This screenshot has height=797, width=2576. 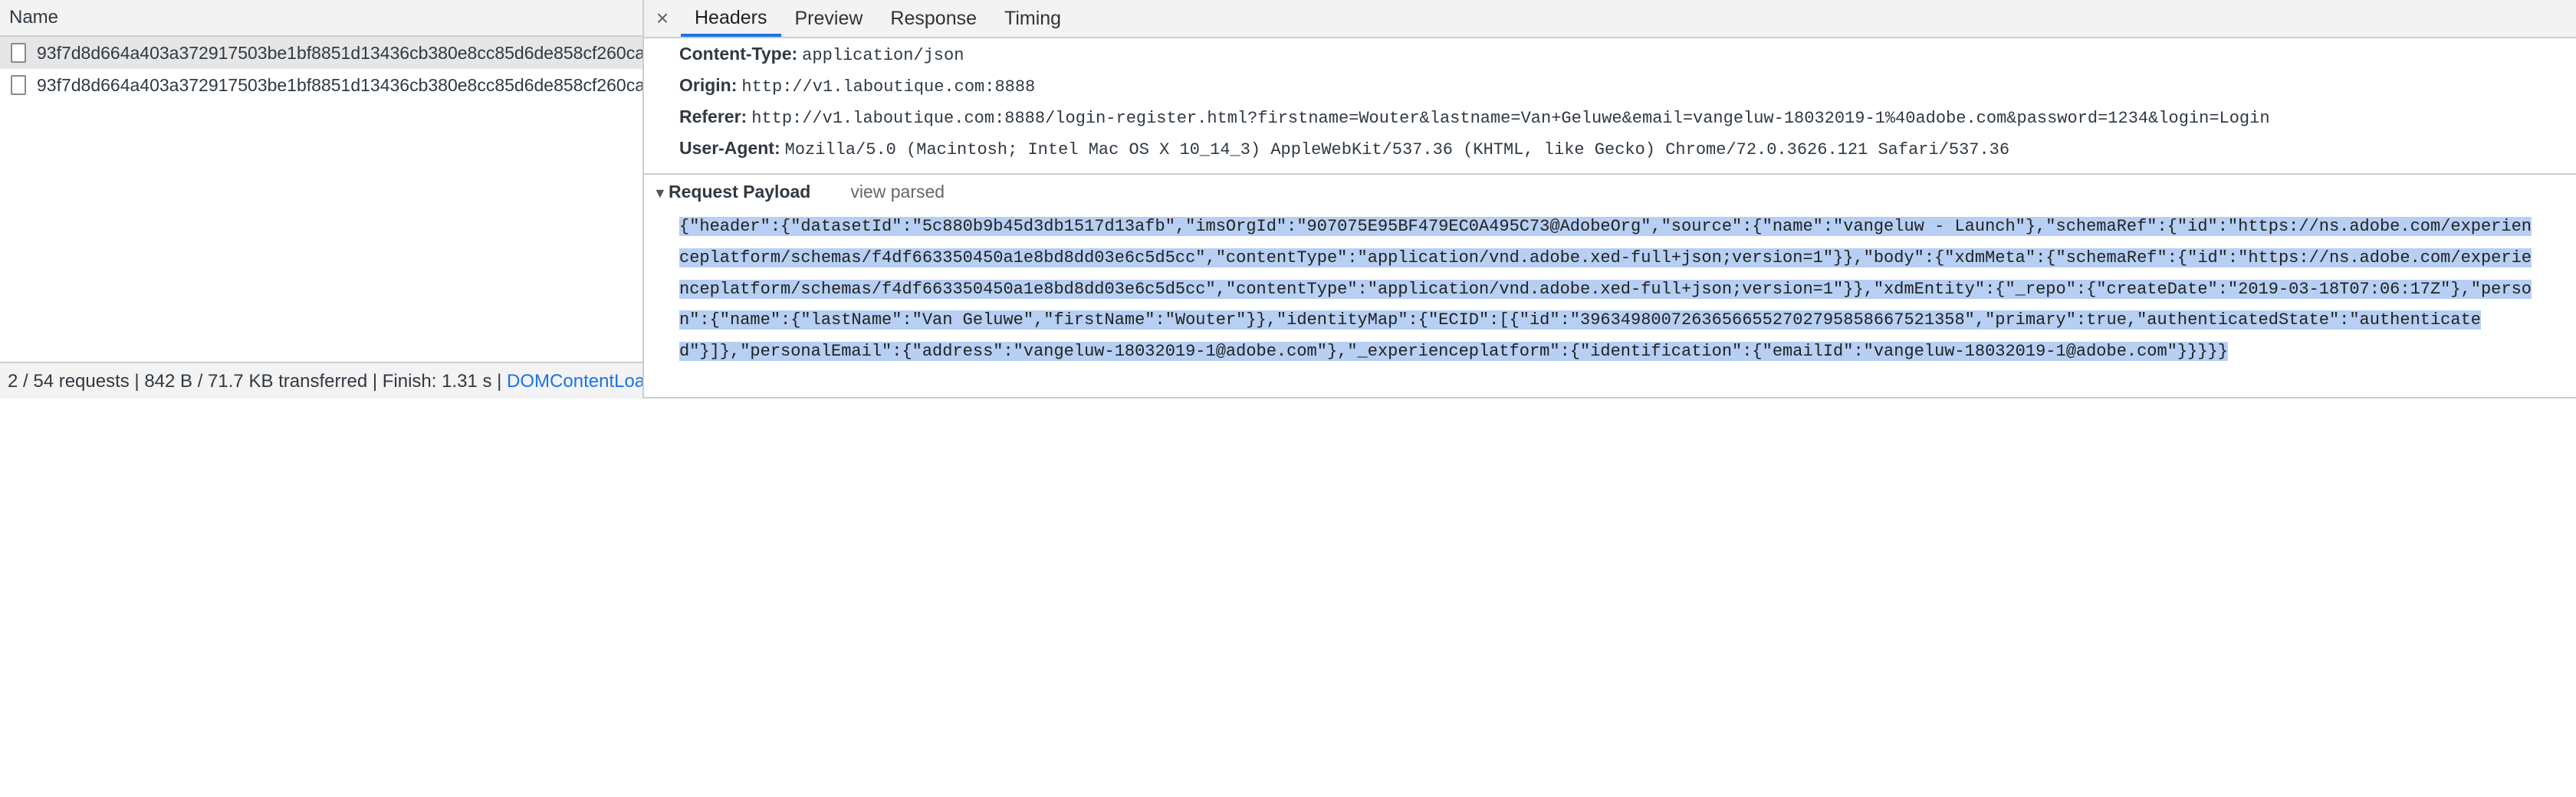 What do you see at coordinates (661, 193) in the screenshot?
I see `triangle-down-icon: ▼` at bounding box center [661, 193].